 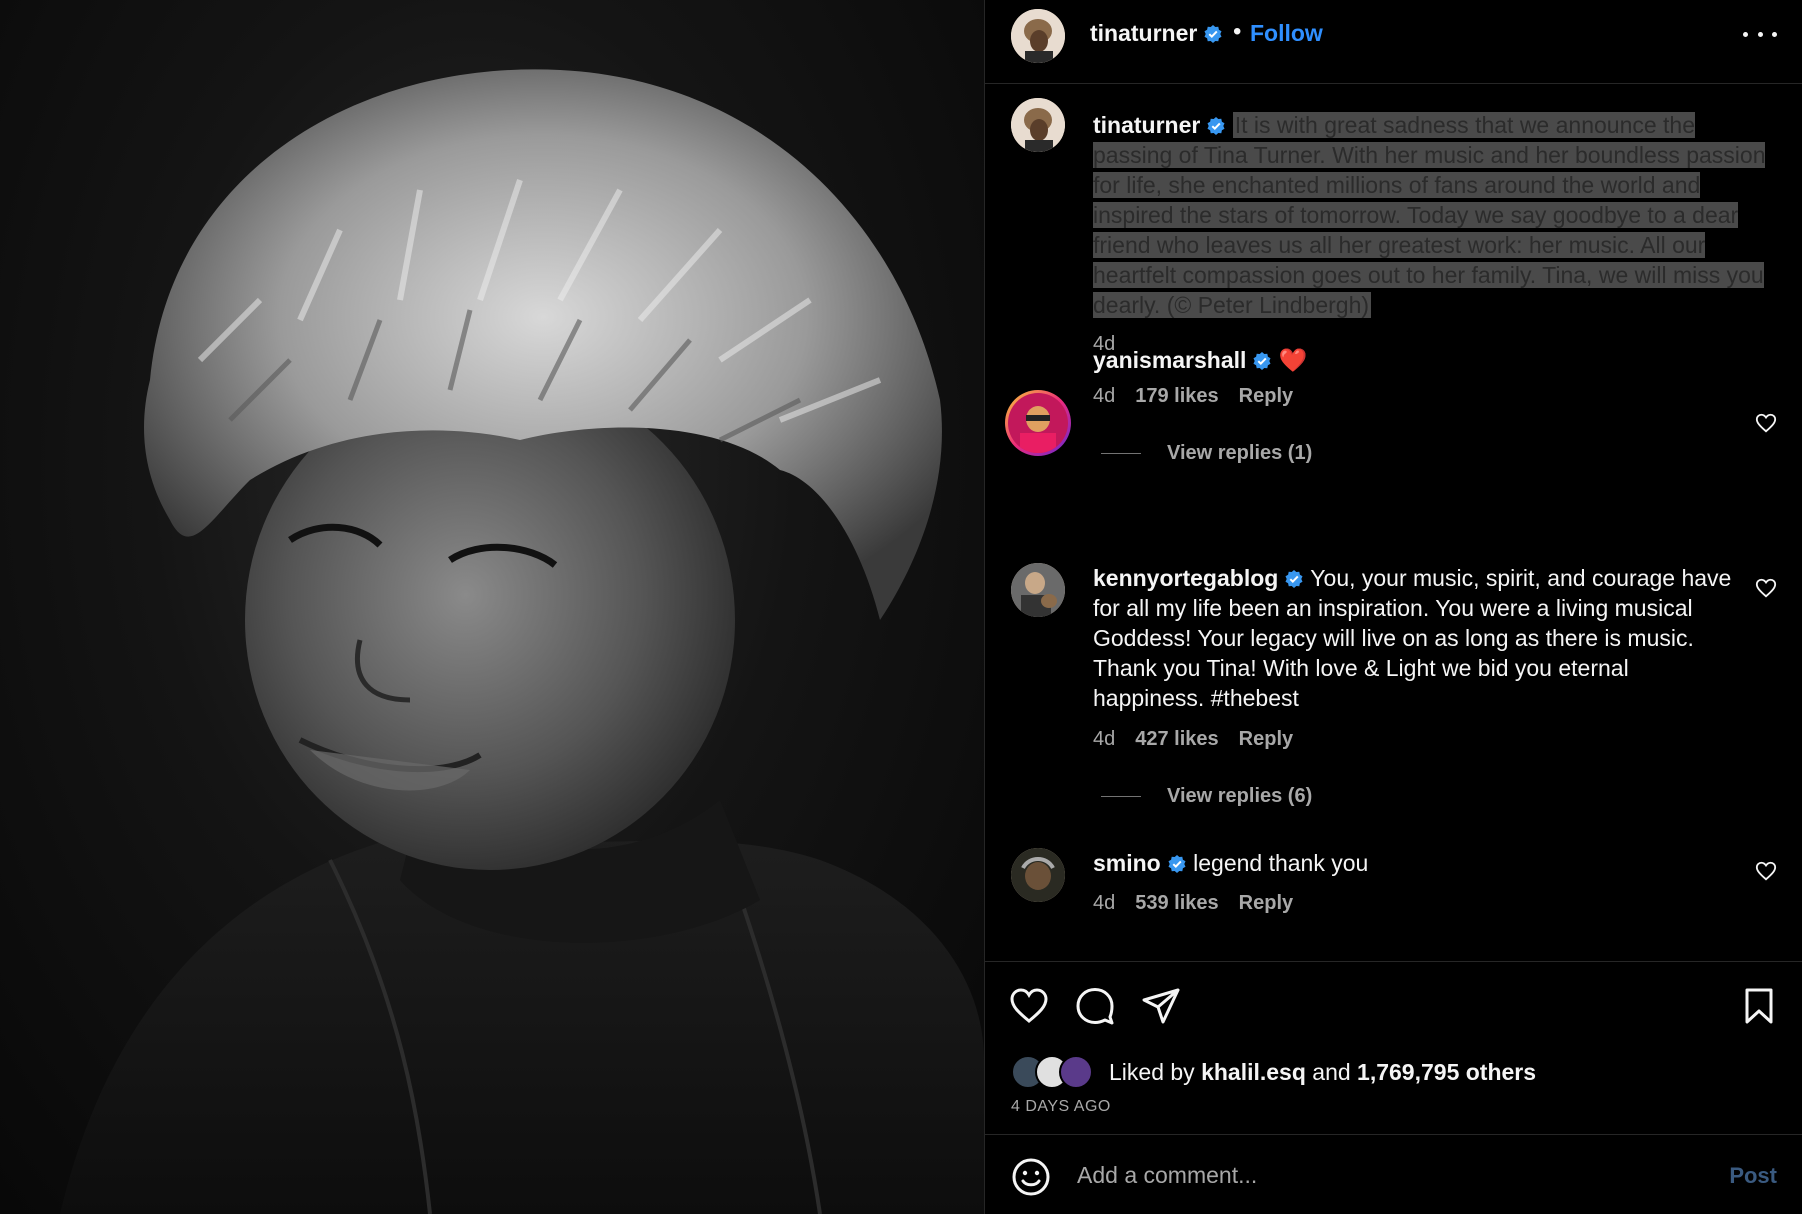 What do you see at coordinates (1418, 360) in the screenshot?
I see `comment-body: yanismarshall ❤️` at bounding box center [1418, 360].